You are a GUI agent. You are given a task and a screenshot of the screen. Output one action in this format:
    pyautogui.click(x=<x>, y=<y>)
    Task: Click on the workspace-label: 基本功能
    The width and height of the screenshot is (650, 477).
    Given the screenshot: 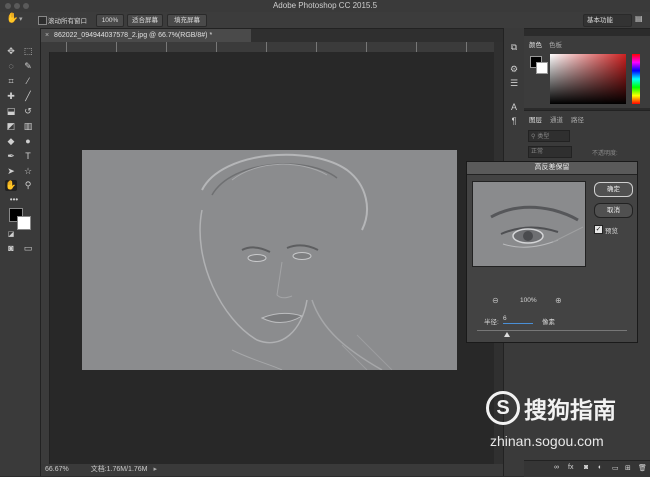 What is the action you would take?
    pyautogui.click(x=600, y=20)
    